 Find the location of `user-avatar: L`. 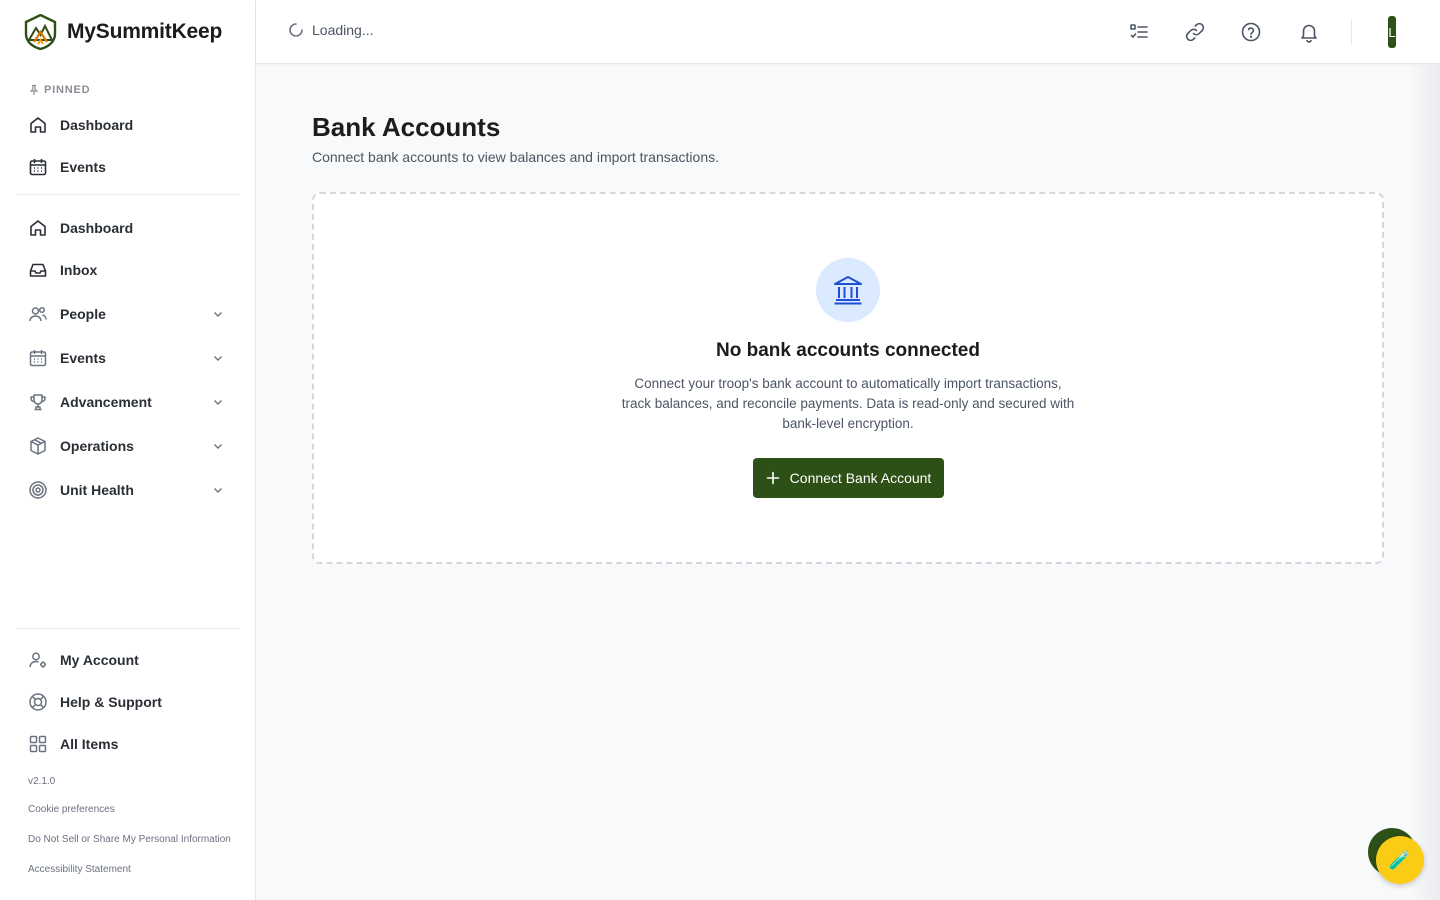

user-avatar: L is located at coordinates (1392, 32).